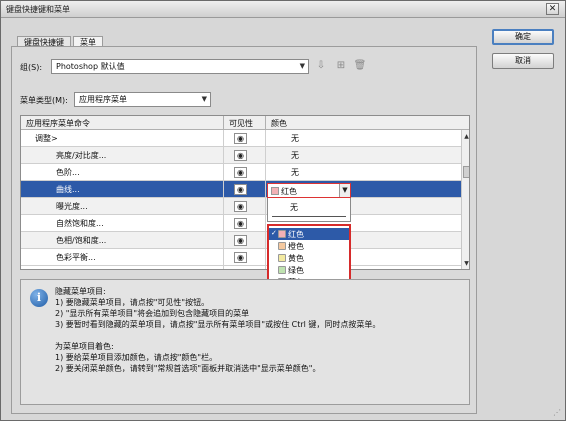  I want to click on scroll-thumb, so click(466, 172).